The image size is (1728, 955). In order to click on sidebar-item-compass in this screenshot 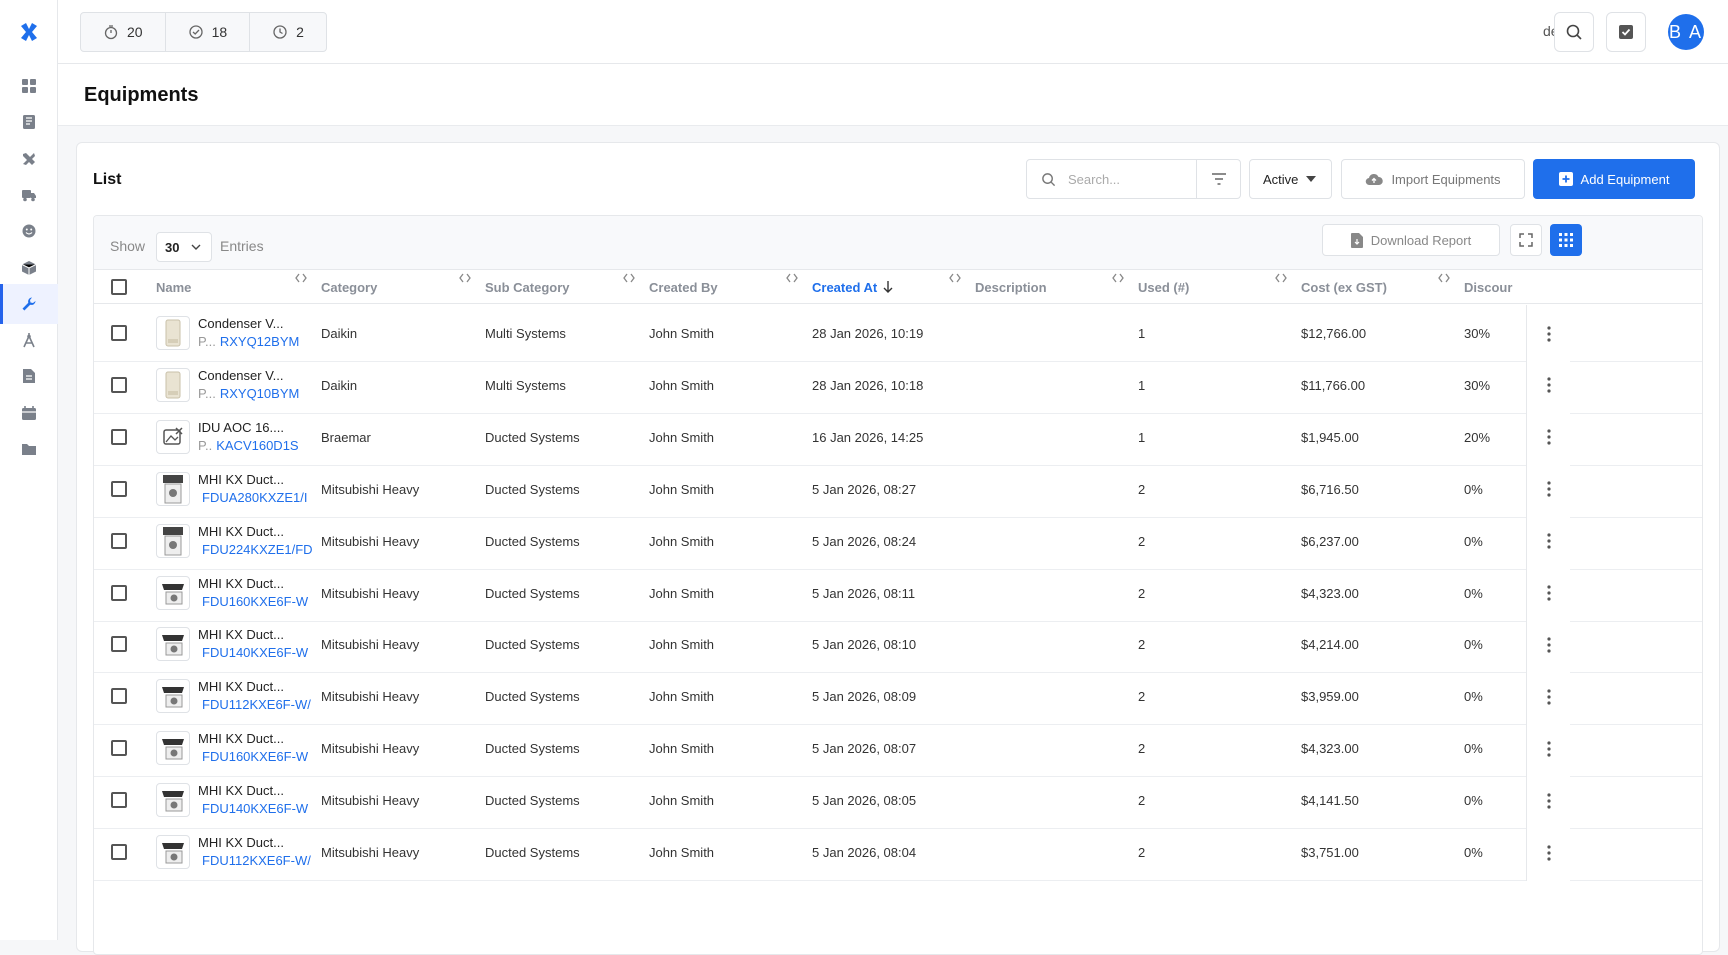, I will do `click(29, 340)`.